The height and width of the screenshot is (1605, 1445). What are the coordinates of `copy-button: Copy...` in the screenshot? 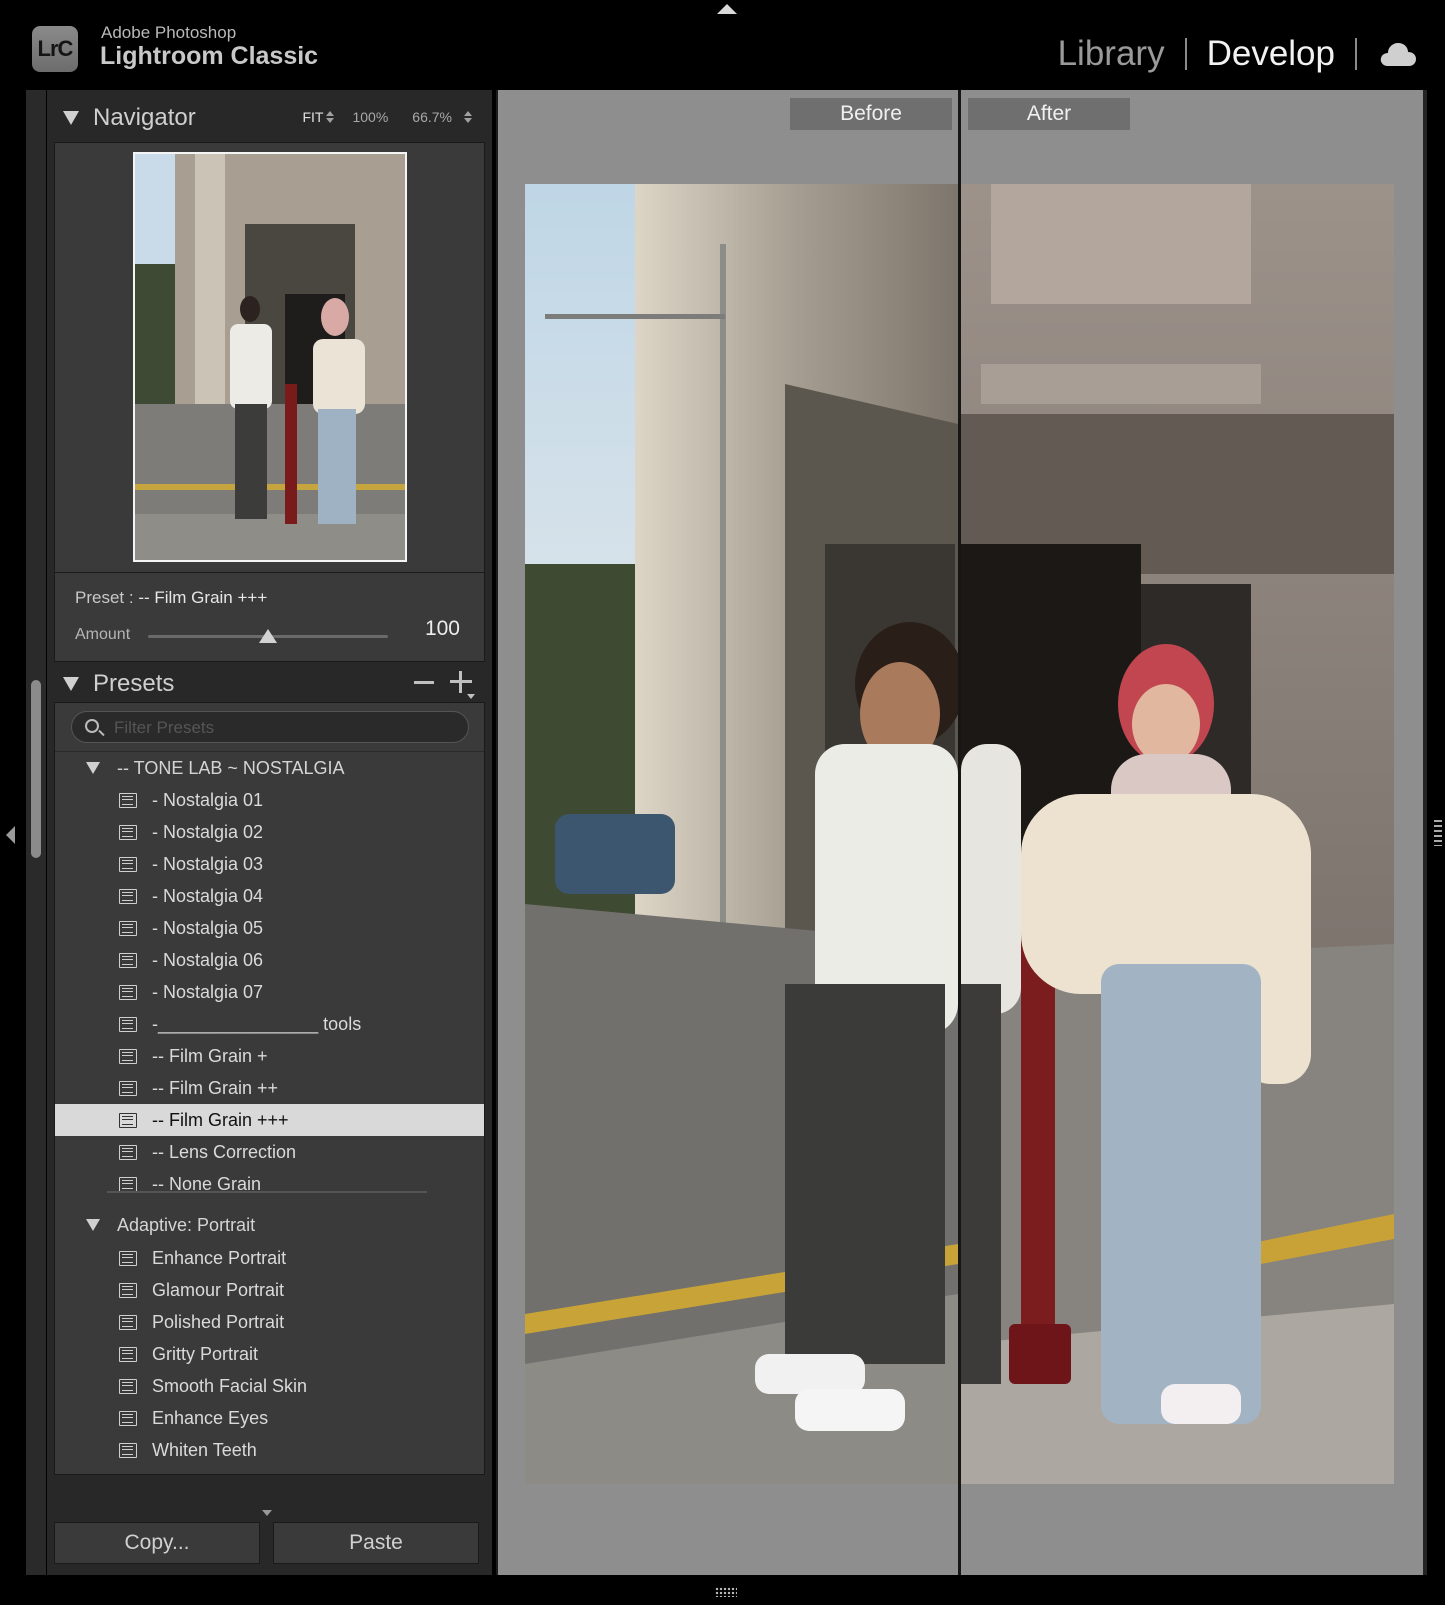 It's located at (157, 1543).